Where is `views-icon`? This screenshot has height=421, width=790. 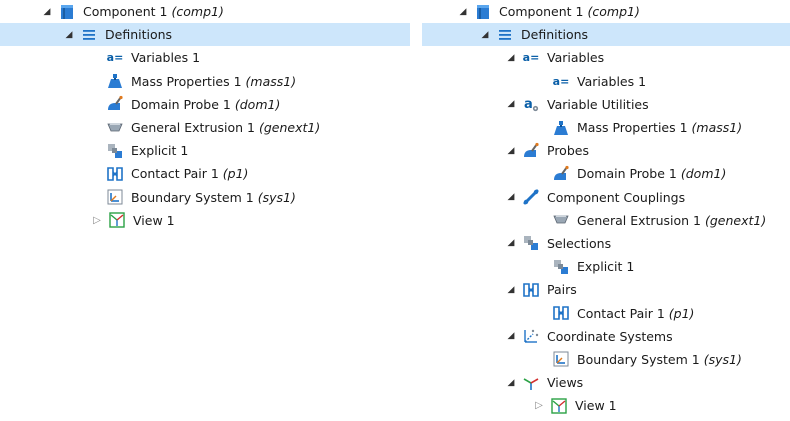 views-icon is located at coordinates (531, 383).